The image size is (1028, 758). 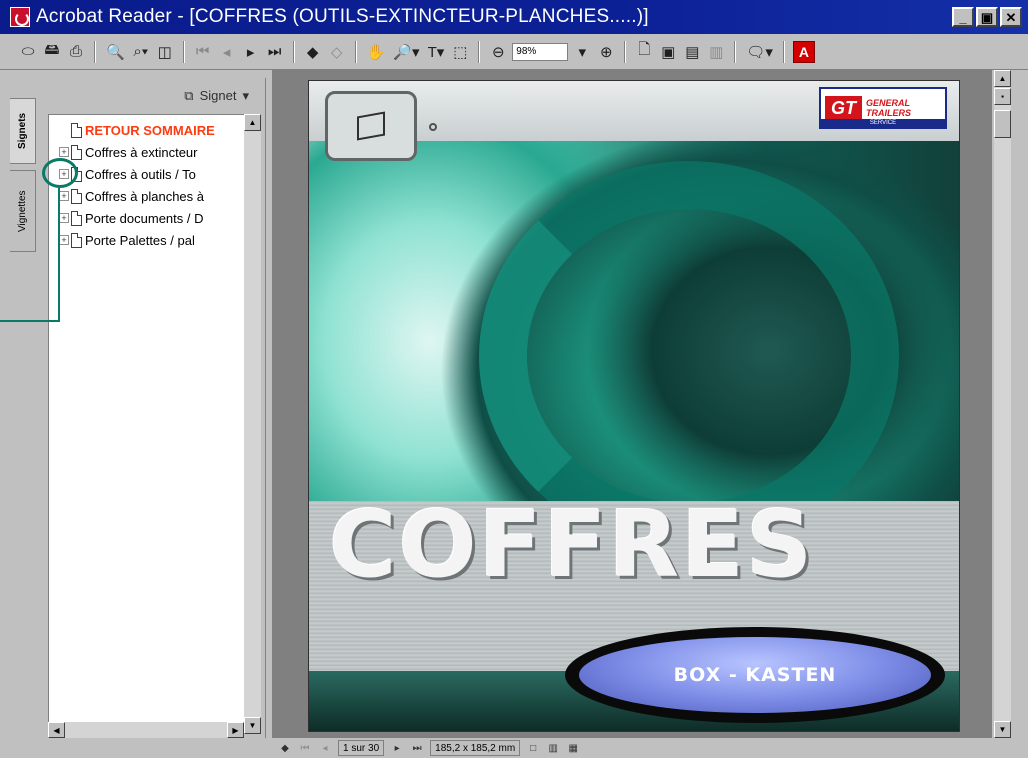 What do you see at coordinates (64, 130) in the screenshot?
I see `tree-spacer` at bounding box center [64, 130].